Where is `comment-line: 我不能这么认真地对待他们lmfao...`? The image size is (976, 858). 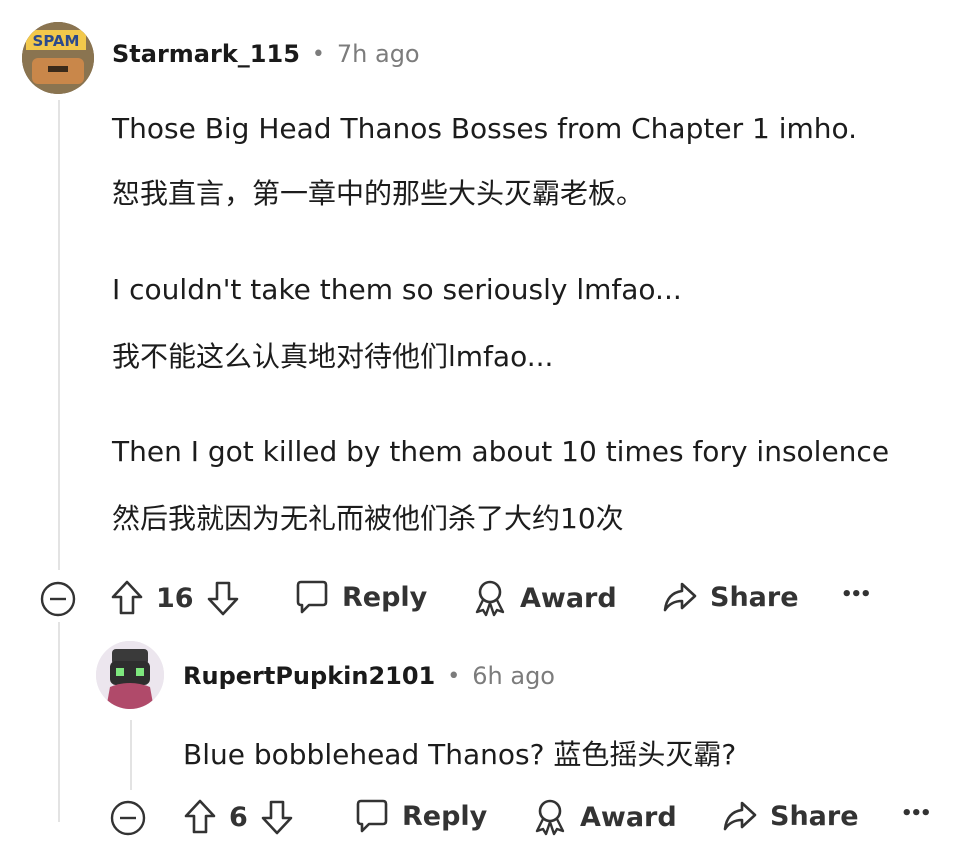 comment-line: 我不能这么认真地对待他们lmfao... is located at coordinates (333, 356).